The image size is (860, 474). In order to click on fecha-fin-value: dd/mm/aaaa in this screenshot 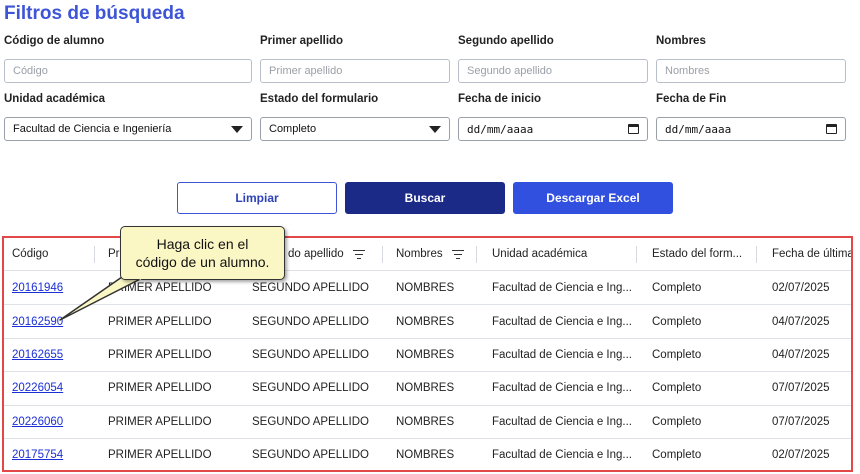, I will do `click(698, 129)`.